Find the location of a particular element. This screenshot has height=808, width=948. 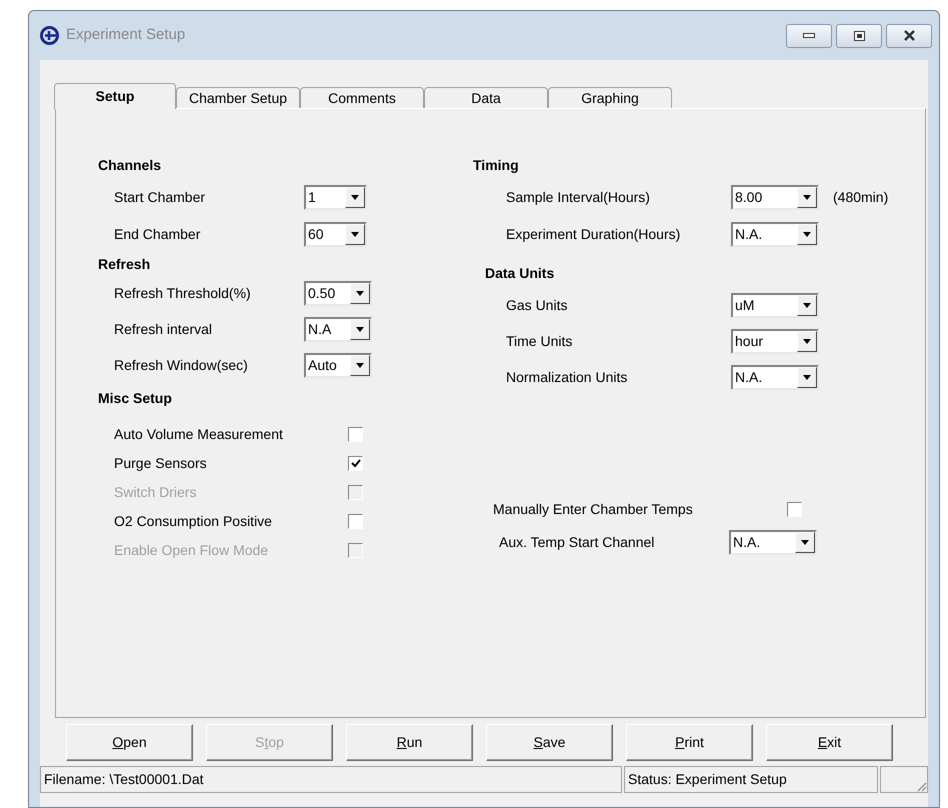

dropdown: uM is located at coordinates (775, 305).